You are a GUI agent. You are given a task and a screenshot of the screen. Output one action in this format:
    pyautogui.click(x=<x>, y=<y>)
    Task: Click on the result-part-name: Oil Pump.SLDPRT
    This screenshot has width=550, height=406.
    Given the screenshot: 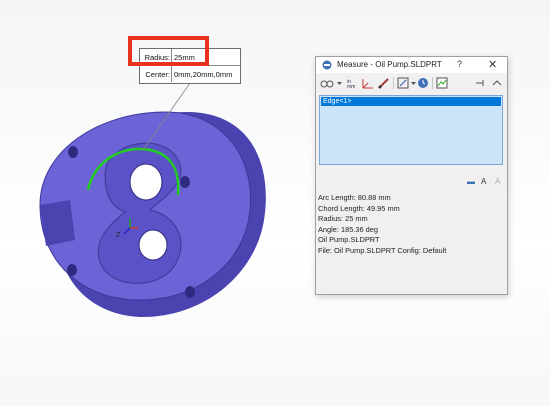 What is the action you would take?
    pyautogui.click(x=349, y=240)
    